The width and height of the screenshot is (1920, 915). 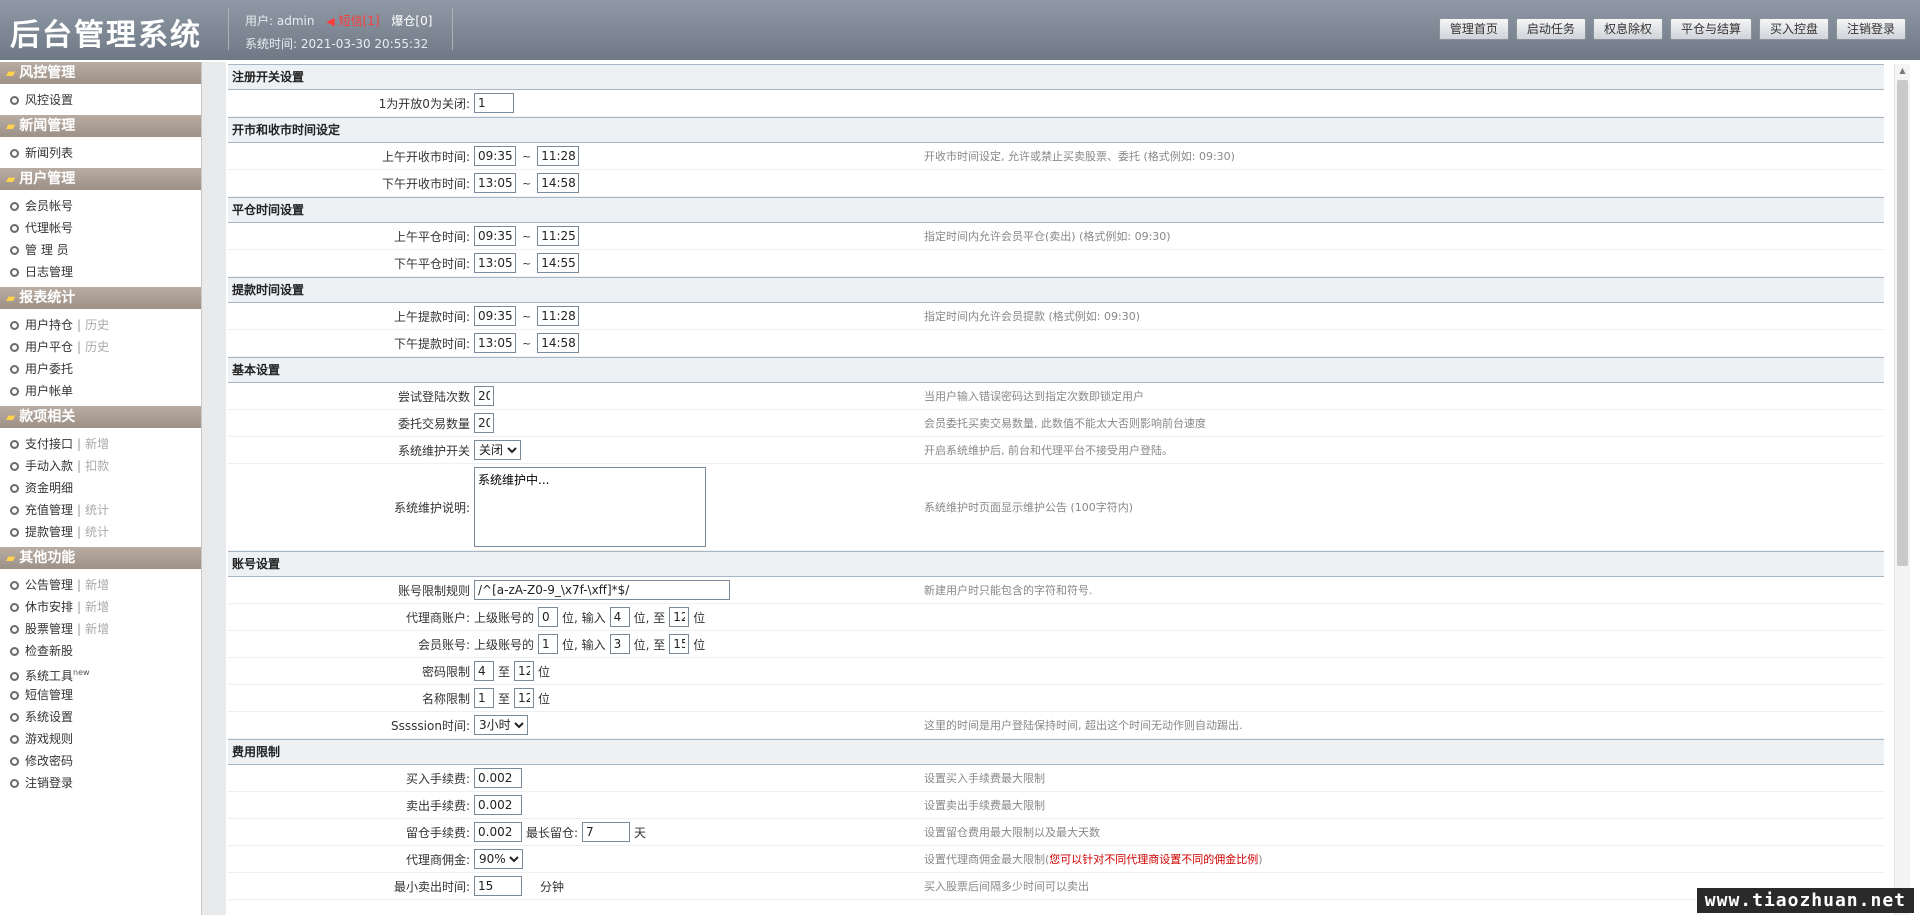 I want to click on vertical-scrollbar: ▲, so click(x=1902, y=489).